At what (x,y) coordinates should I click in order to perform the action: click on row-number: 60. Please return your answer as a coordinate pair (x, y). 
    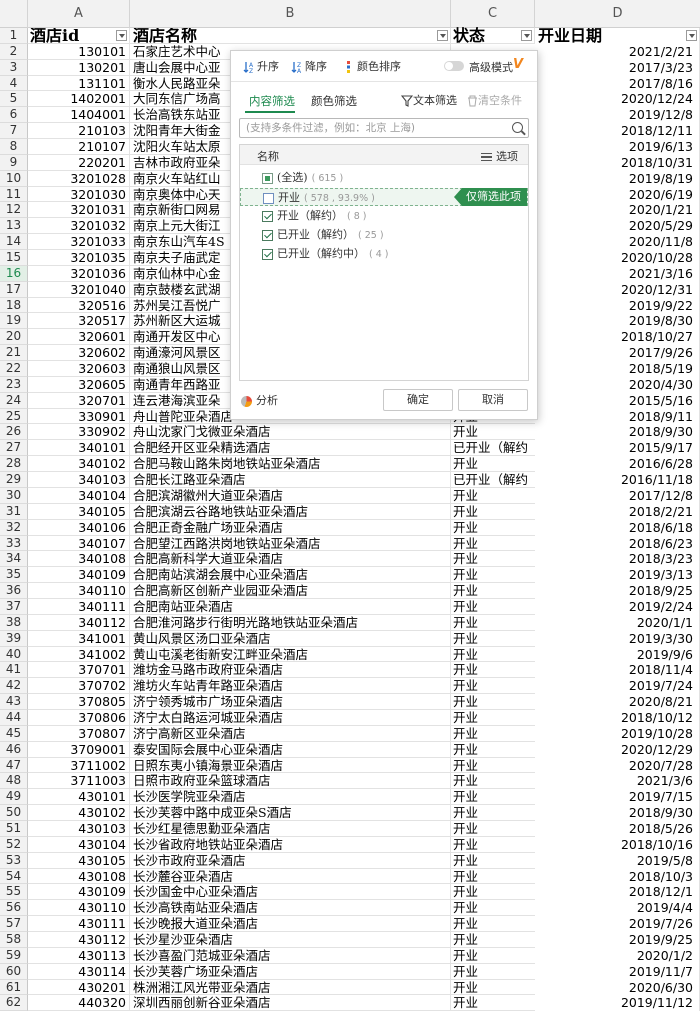
    Looking at the image, I should click on (14, 971).